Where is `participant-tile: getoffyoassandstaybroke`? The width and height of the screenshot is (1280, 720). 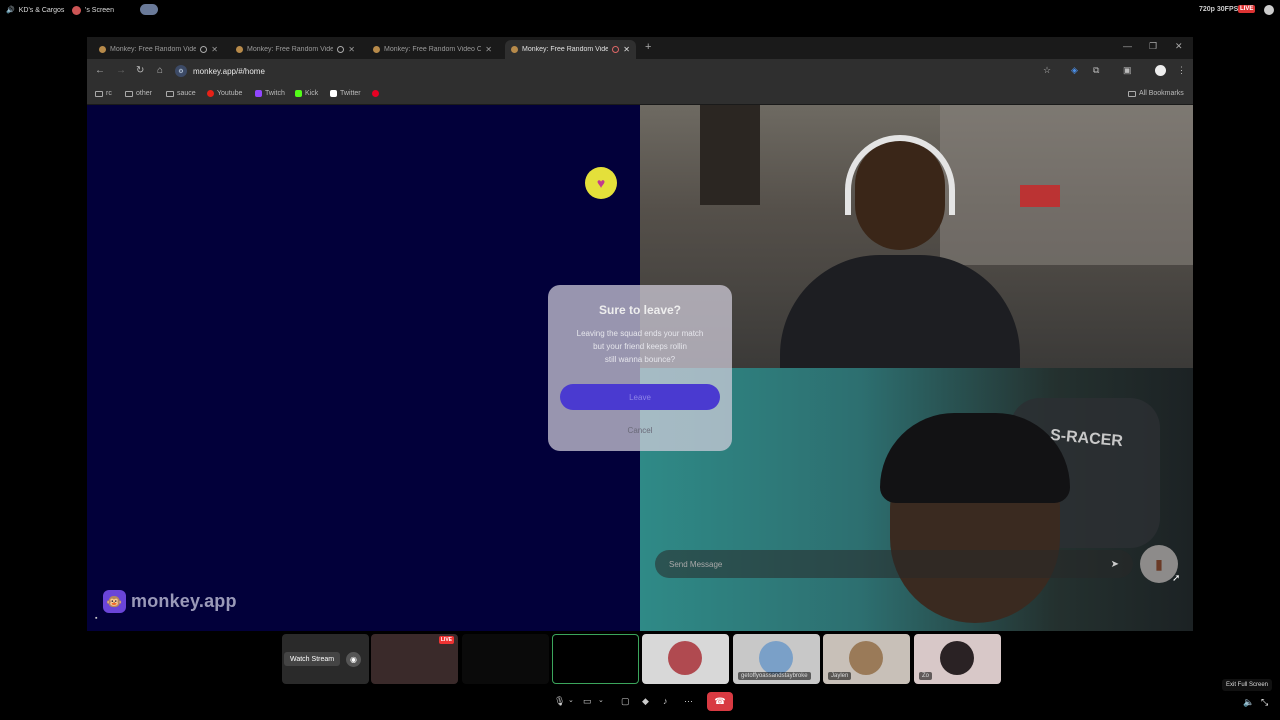
participant-tile: getoffyoassandstaybroke is located at coordinates (776, 659).